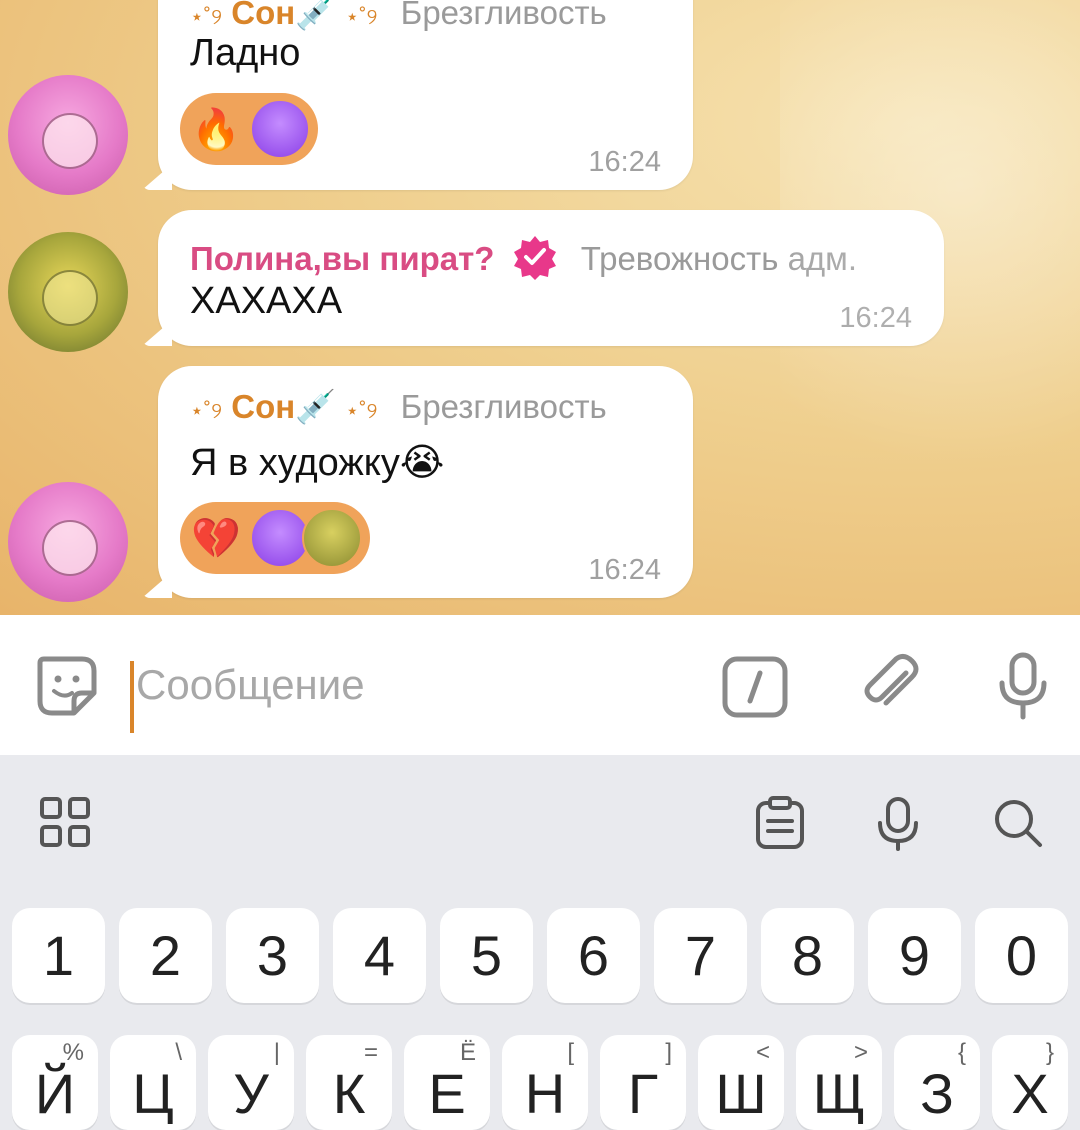 The image size is (1080, 1130). Describe the element at coordinates (540, 685) in the screenshot. I see `message-input-bar: Сообщение` at that location.